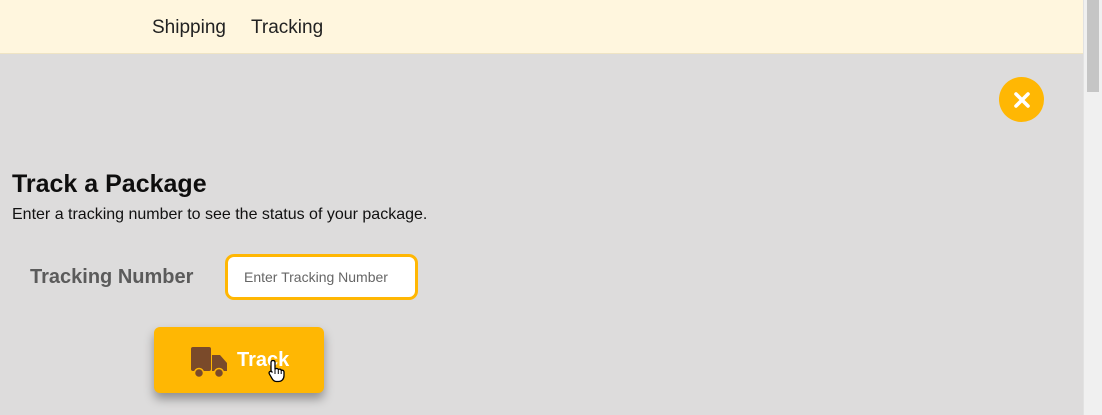 The width and height of the screenshot is (1102, 415). What do you see at coordinates (321, 277) in the screenshot?
I see `tracking-number-input` at bounding box center [321, 277].